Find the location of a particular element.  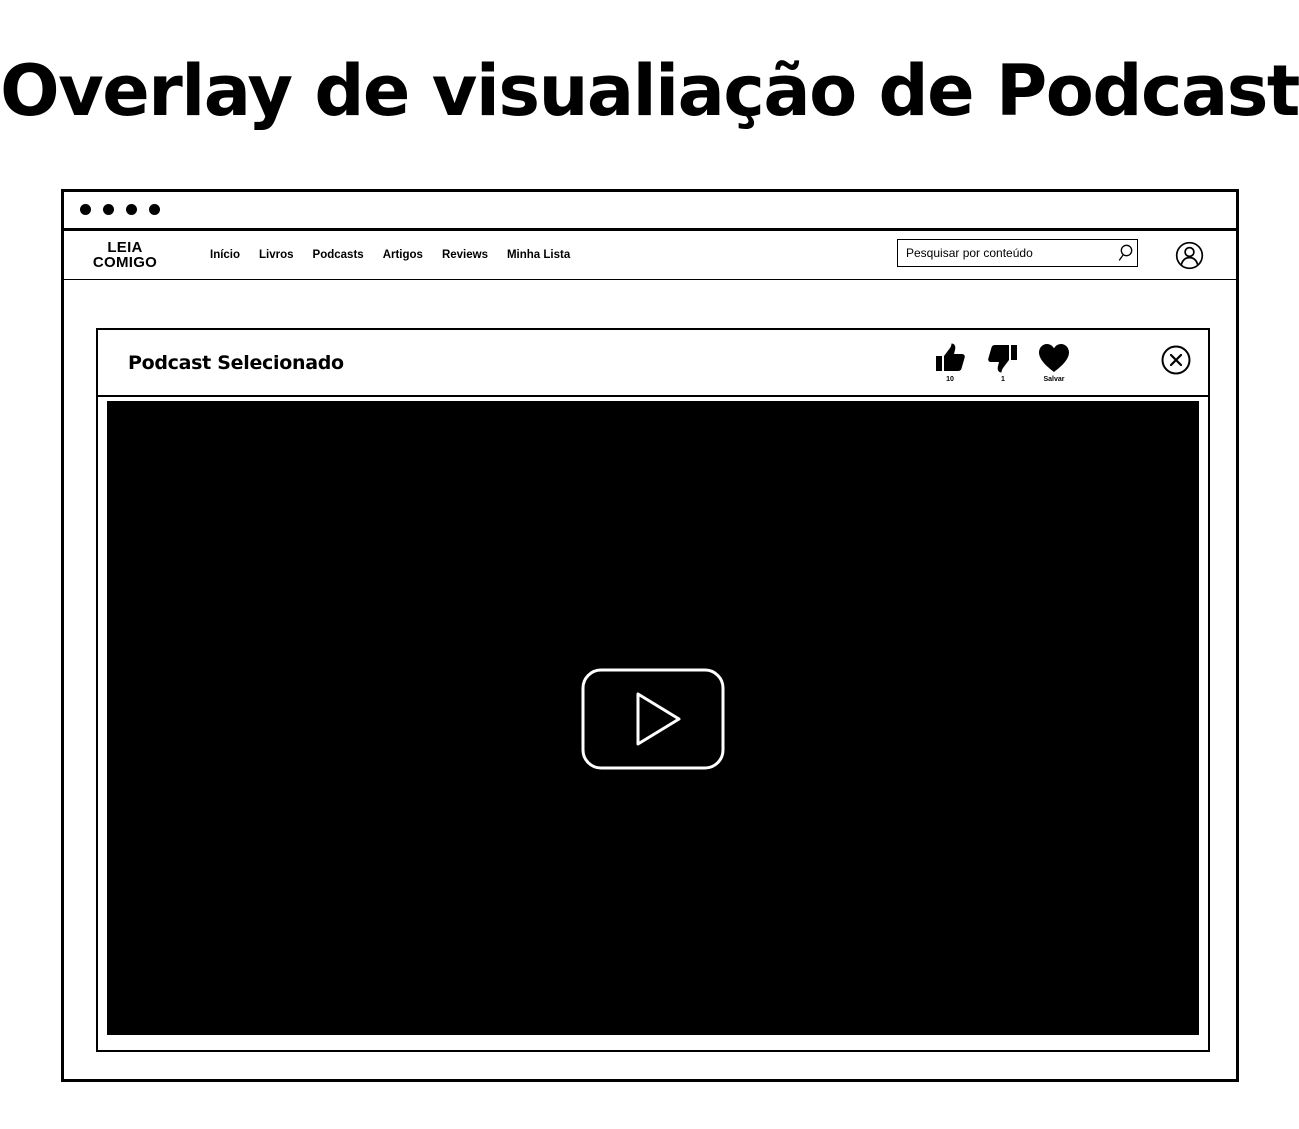

like-button: 10 is located at coordinates (950, 363).